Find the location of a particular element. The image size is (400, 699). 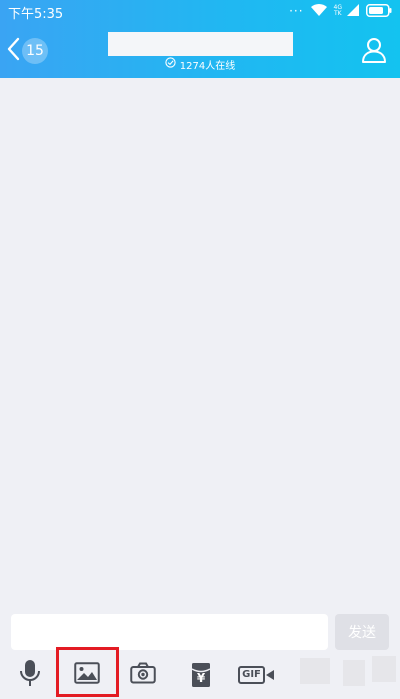

online-status: 1274人在线 is located at coordinates (200, 64).